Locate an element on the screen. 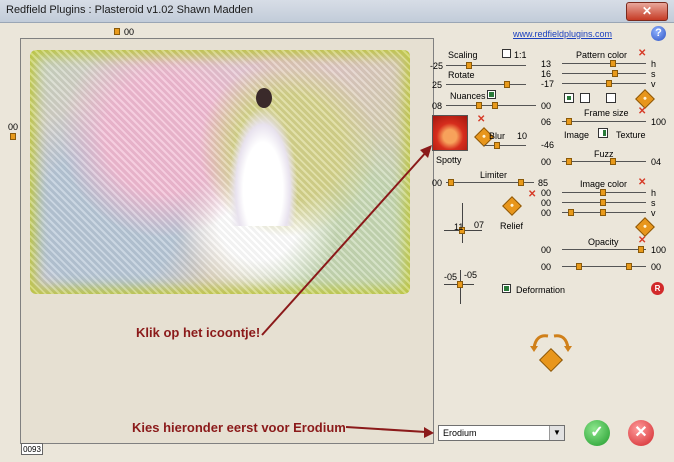 Image resolution: width=674 pixels, height=462 pixels. relief-value-y: 07 is located at coordinates (479, 225).